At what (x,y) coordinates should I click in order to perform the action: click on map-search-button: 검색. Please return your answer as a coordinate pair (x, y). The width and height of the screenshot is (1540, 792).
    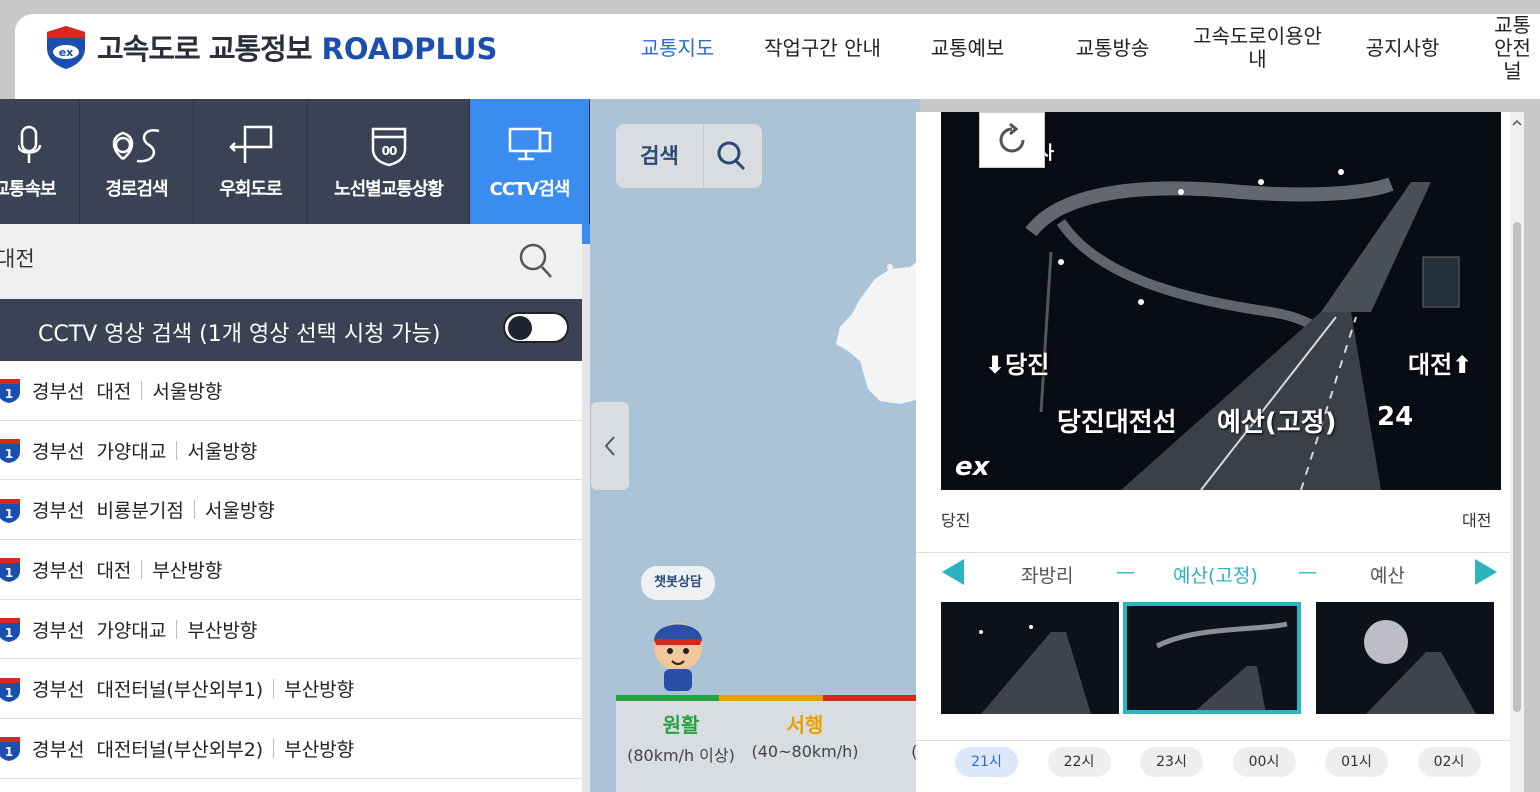
    Looking at the image, I should click on (689, 156).